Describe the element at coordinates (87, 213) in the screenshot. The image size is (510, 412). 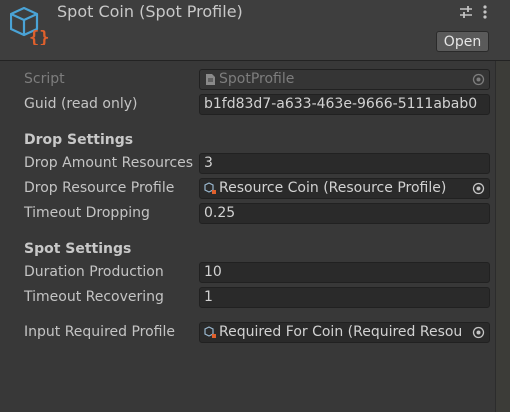
I see `timeout-dropping-label: Timeout Dropping` at that location.